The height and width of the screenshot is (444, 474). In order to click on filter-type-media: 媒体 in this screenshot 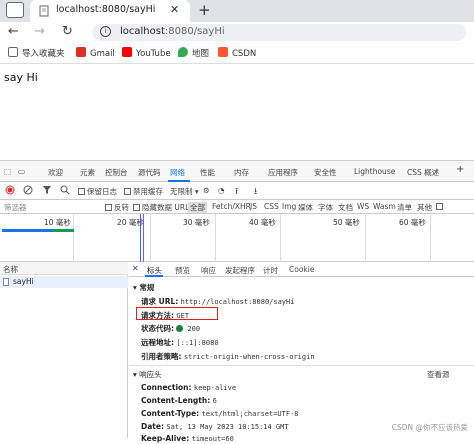, I will do `click(305, 207)`.